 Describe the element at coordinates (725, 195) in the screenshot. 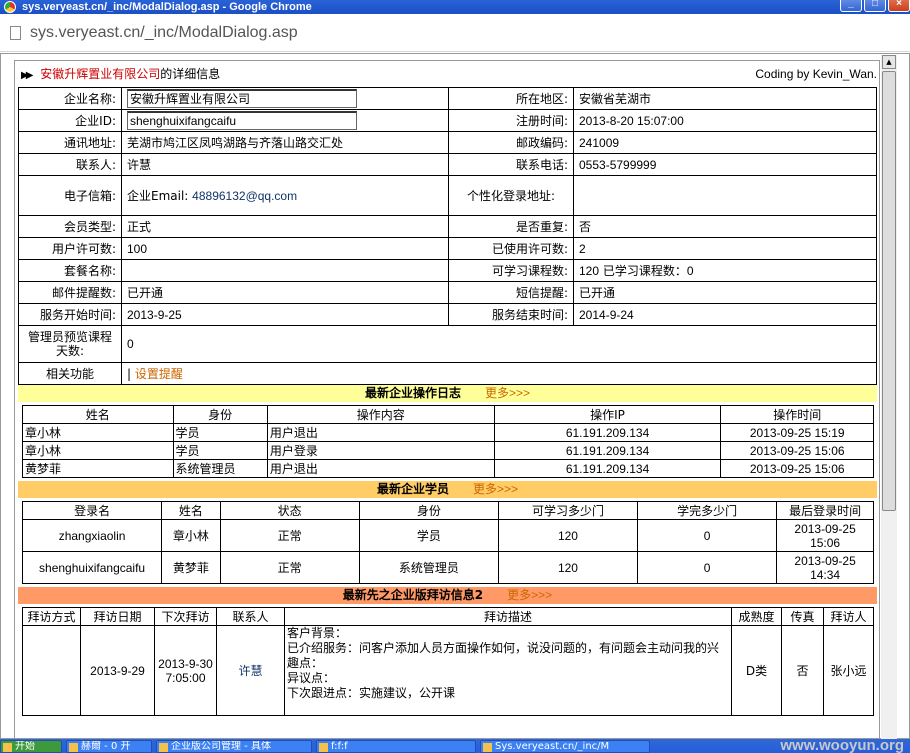

I see `custom-login-value` at that location.